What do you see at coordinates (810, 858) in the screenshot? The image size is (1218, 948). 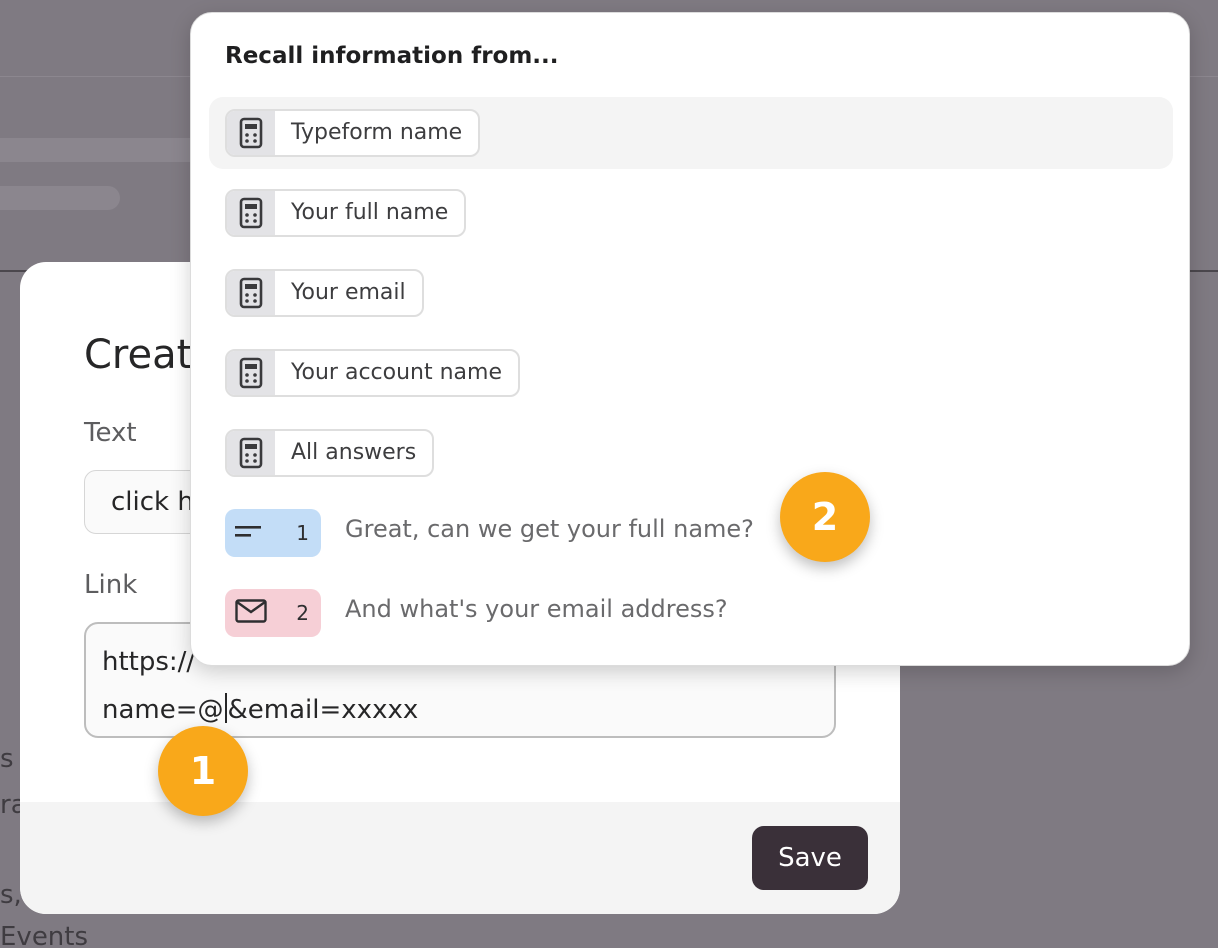 I see `save-button: Save` at bounding box center [810, 858].